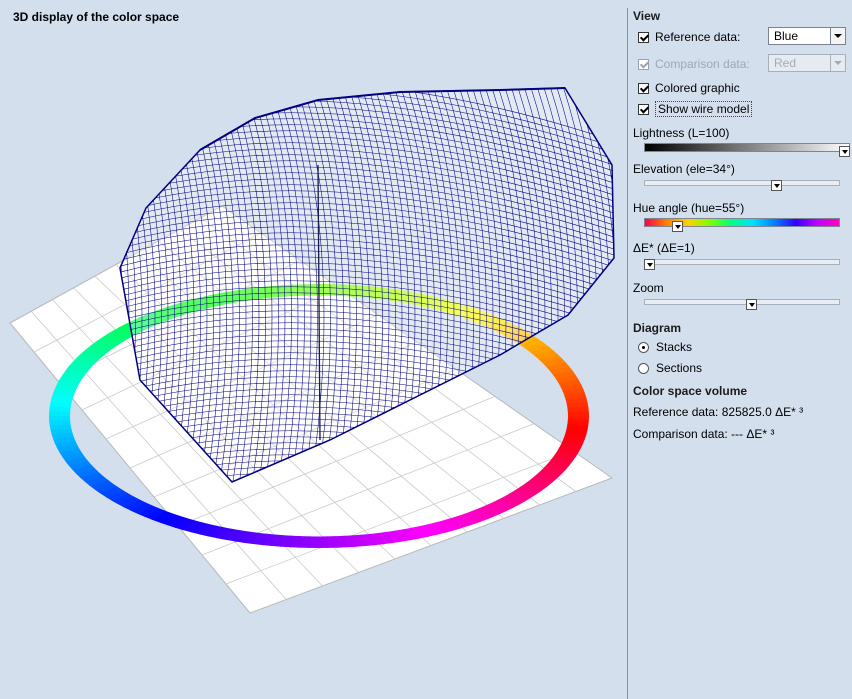 The width and height of the screenshot is (852, 699). Describe the element at coordinates (643, 64) in the screenshot. I see `comparison-data-checkbox` at that location.